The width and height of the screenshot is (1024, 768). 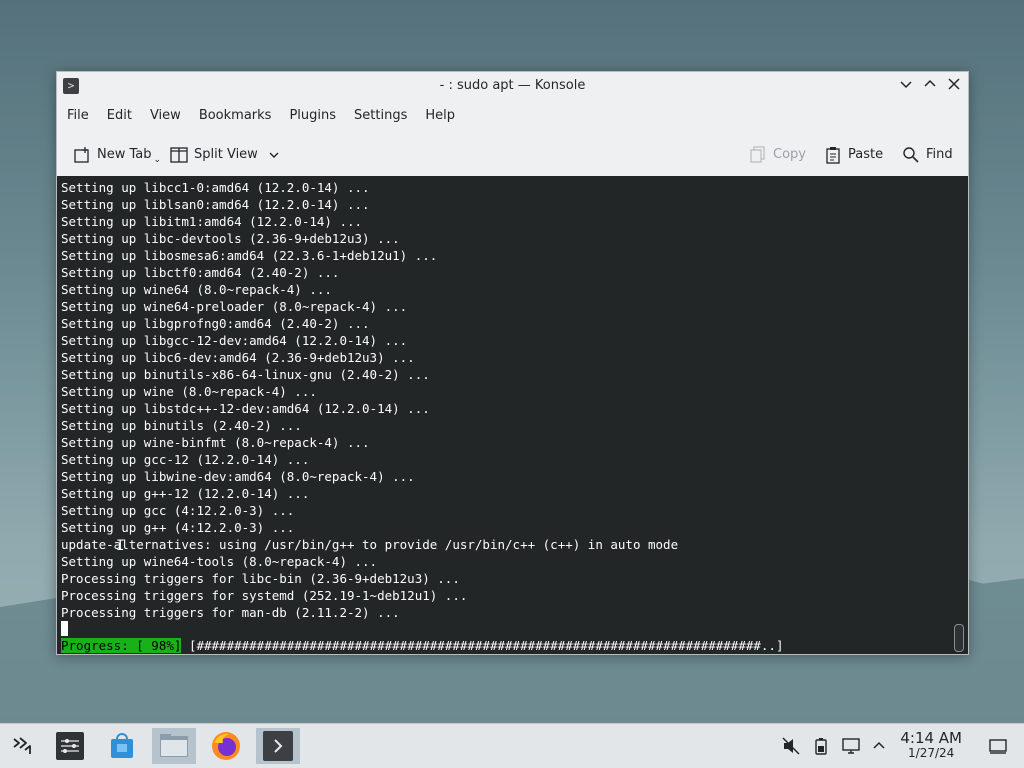 I want to click on tray-expand-icon, so click(x=879, y=746).